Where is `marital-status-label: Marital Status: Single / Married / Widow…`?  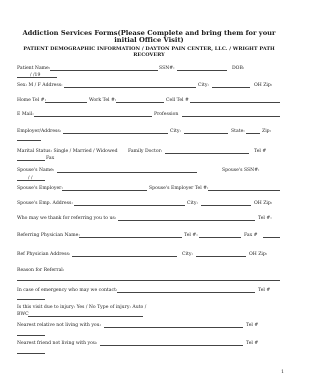
marital-status-label: Marital Status: Single / Married / Widow… is located at coordinates (67, 151).